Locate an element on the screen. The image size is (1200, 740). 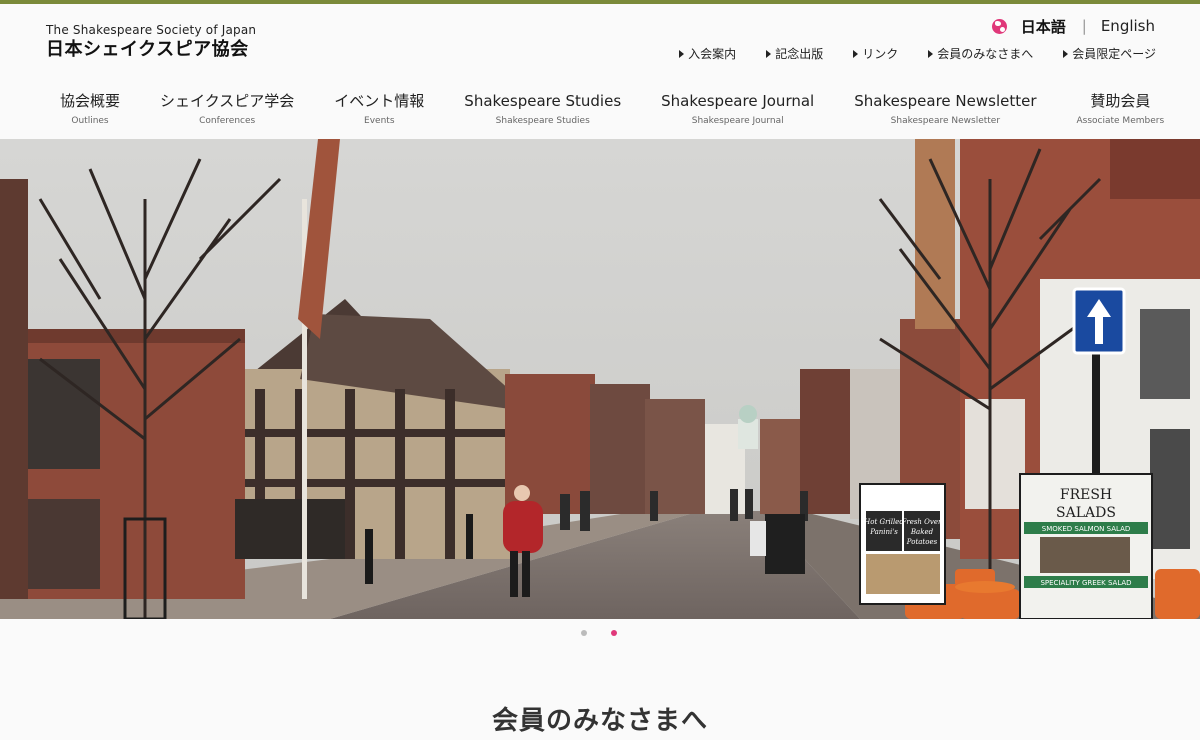
language-english-link: English is located at coordinates (1128, 26).